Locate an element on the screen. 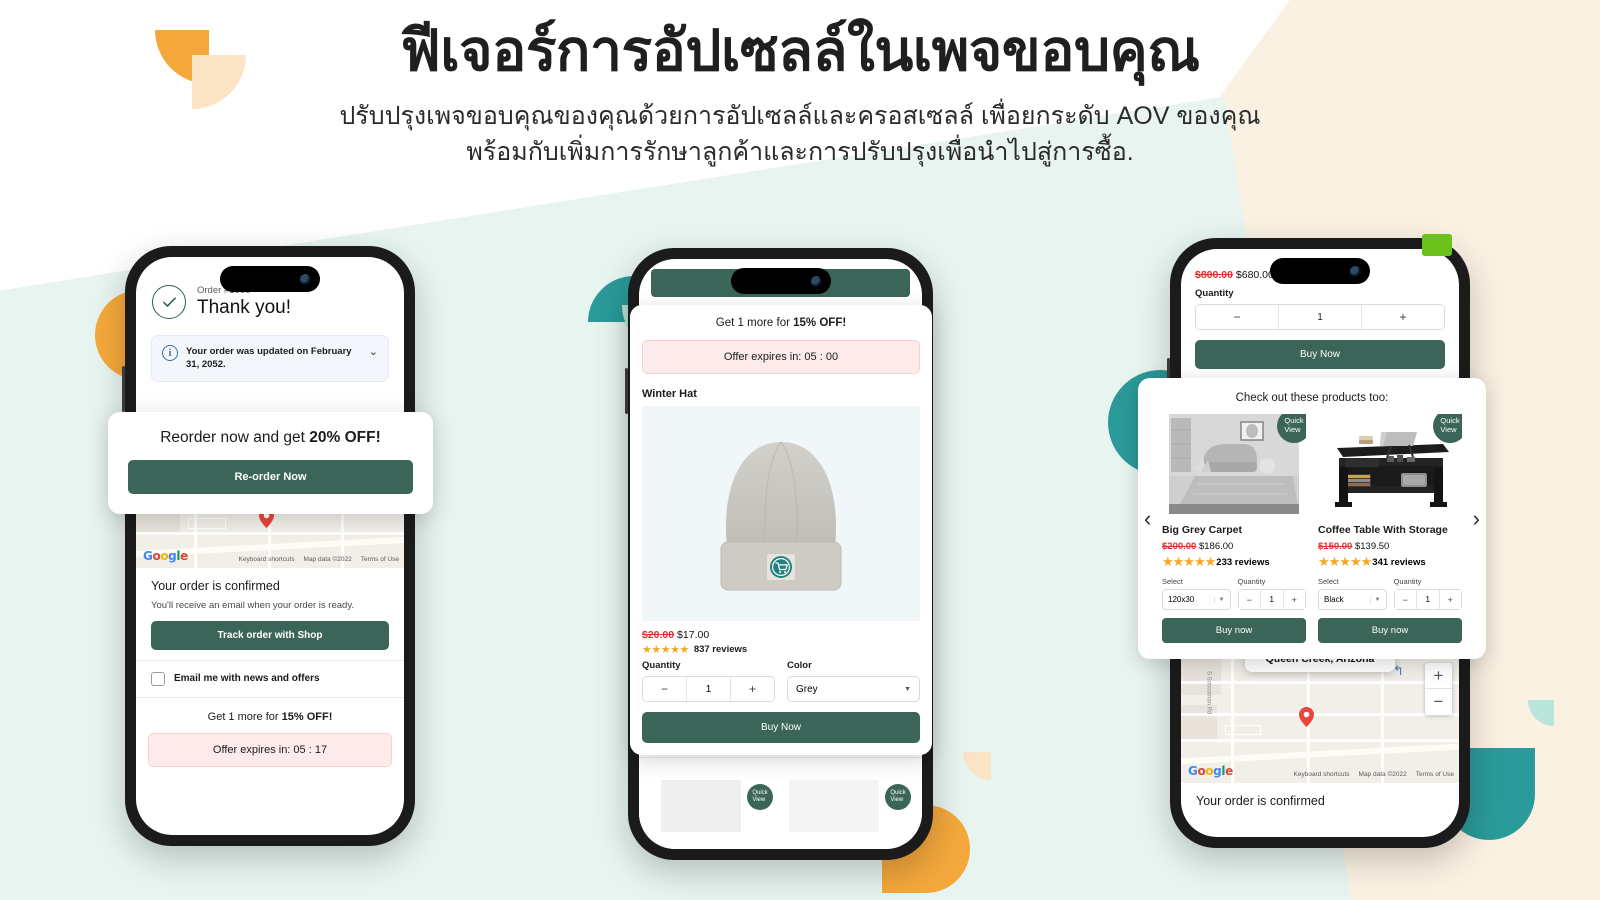  page-title: ฟีเจอร์การอัปเซลล์ในเพจขอบคุณ is located at coordinates (800, 51).